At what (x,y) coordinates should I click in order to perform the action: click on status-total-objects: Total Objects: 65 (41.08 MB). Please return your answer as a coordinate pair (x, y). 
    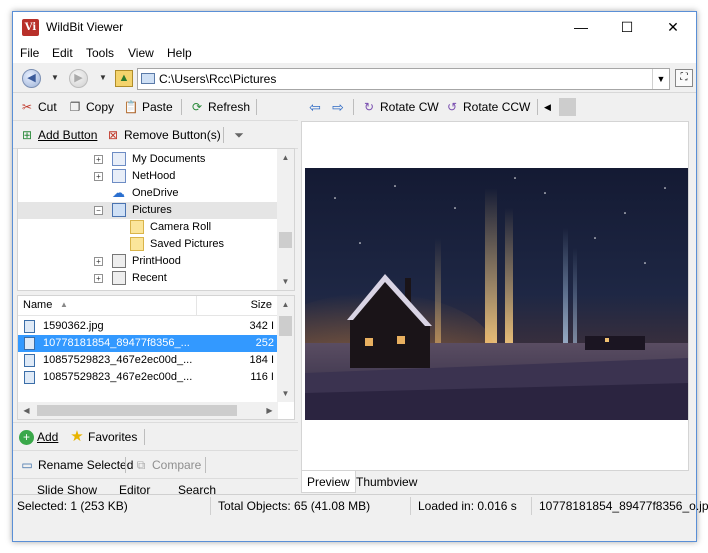
    Looking at the image, I should click on (294, 506).